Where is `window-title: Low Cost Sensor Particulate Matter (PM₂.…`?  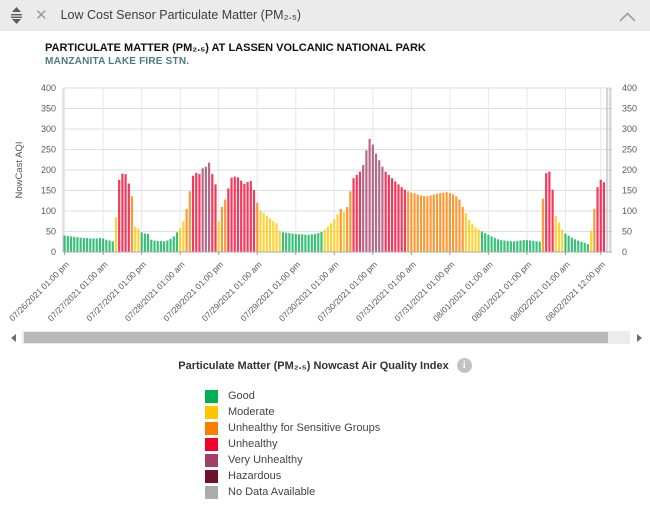 window-title: Low Cost Sensor Particulate Matter (PM₂.… is located at coordinates (181, 15).